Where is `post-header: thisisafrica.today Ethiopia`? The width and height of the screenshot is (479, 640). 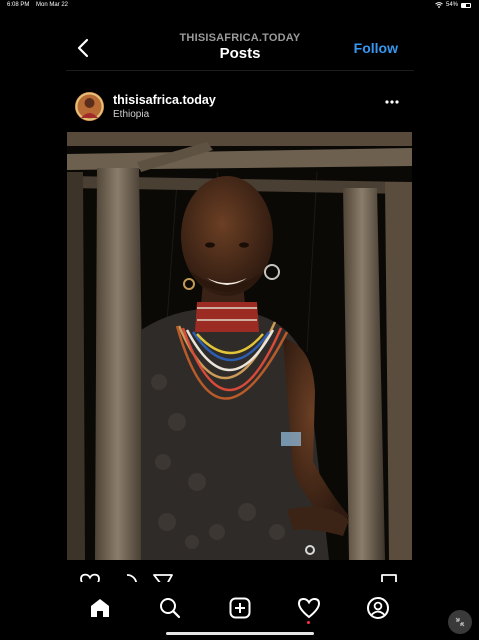
post-header: thisisafrica.today Ethiopia is located at coordinates (240, 106).